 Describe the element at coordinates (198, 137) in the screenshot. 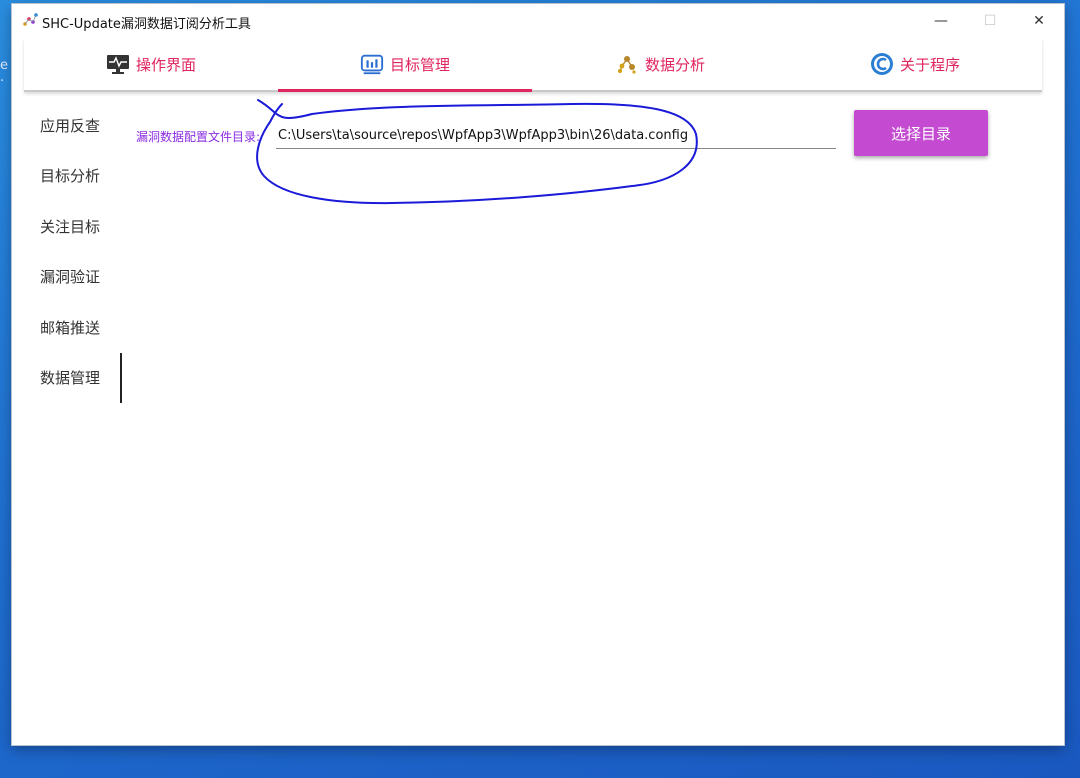

I see `config-path-label: 漏洞数据配置文件目录:` at that location.